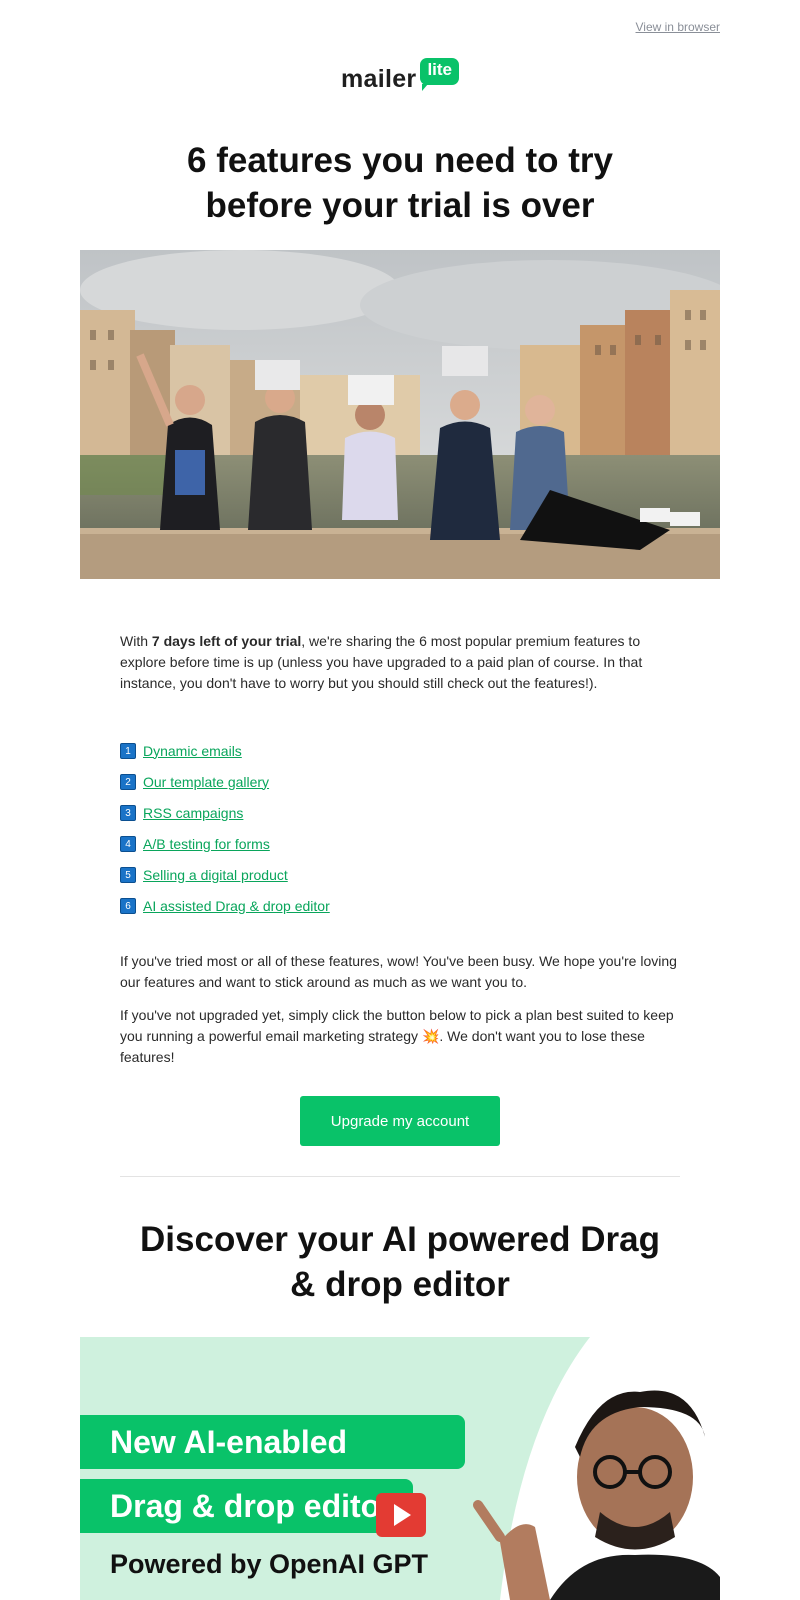 The height and width of the screenshot is (1600, 800). Describe the element at coordinates (440, 74) in the screenshot. I see `logo-badge: lite` at that location.